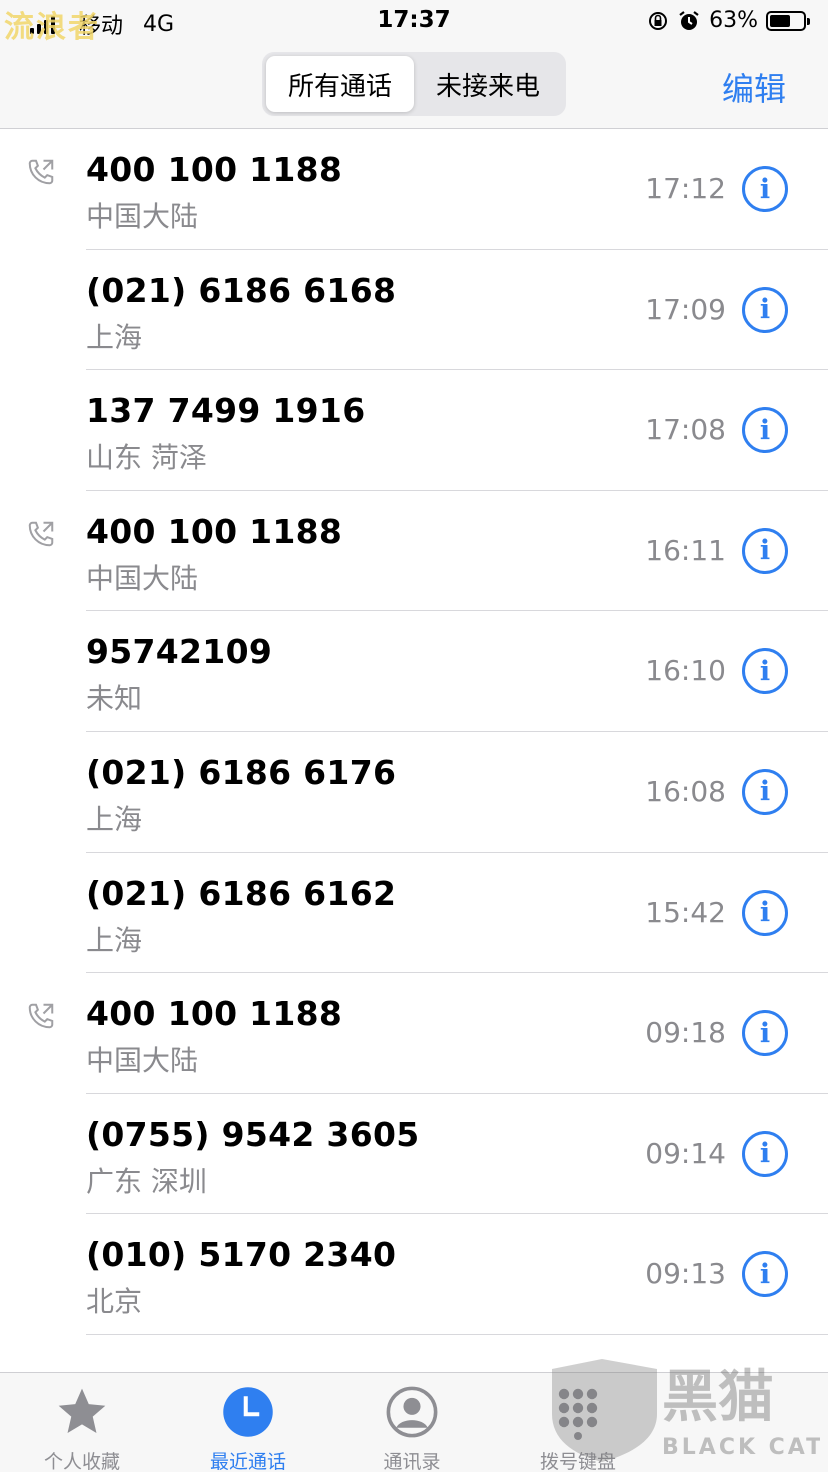 Image resolution: width=828 pixels, height=1472 pixels. Describe the element at coordinates (253, 1134) in the screenshot. I see `call-number: (0755) 9542 3605` at that location.